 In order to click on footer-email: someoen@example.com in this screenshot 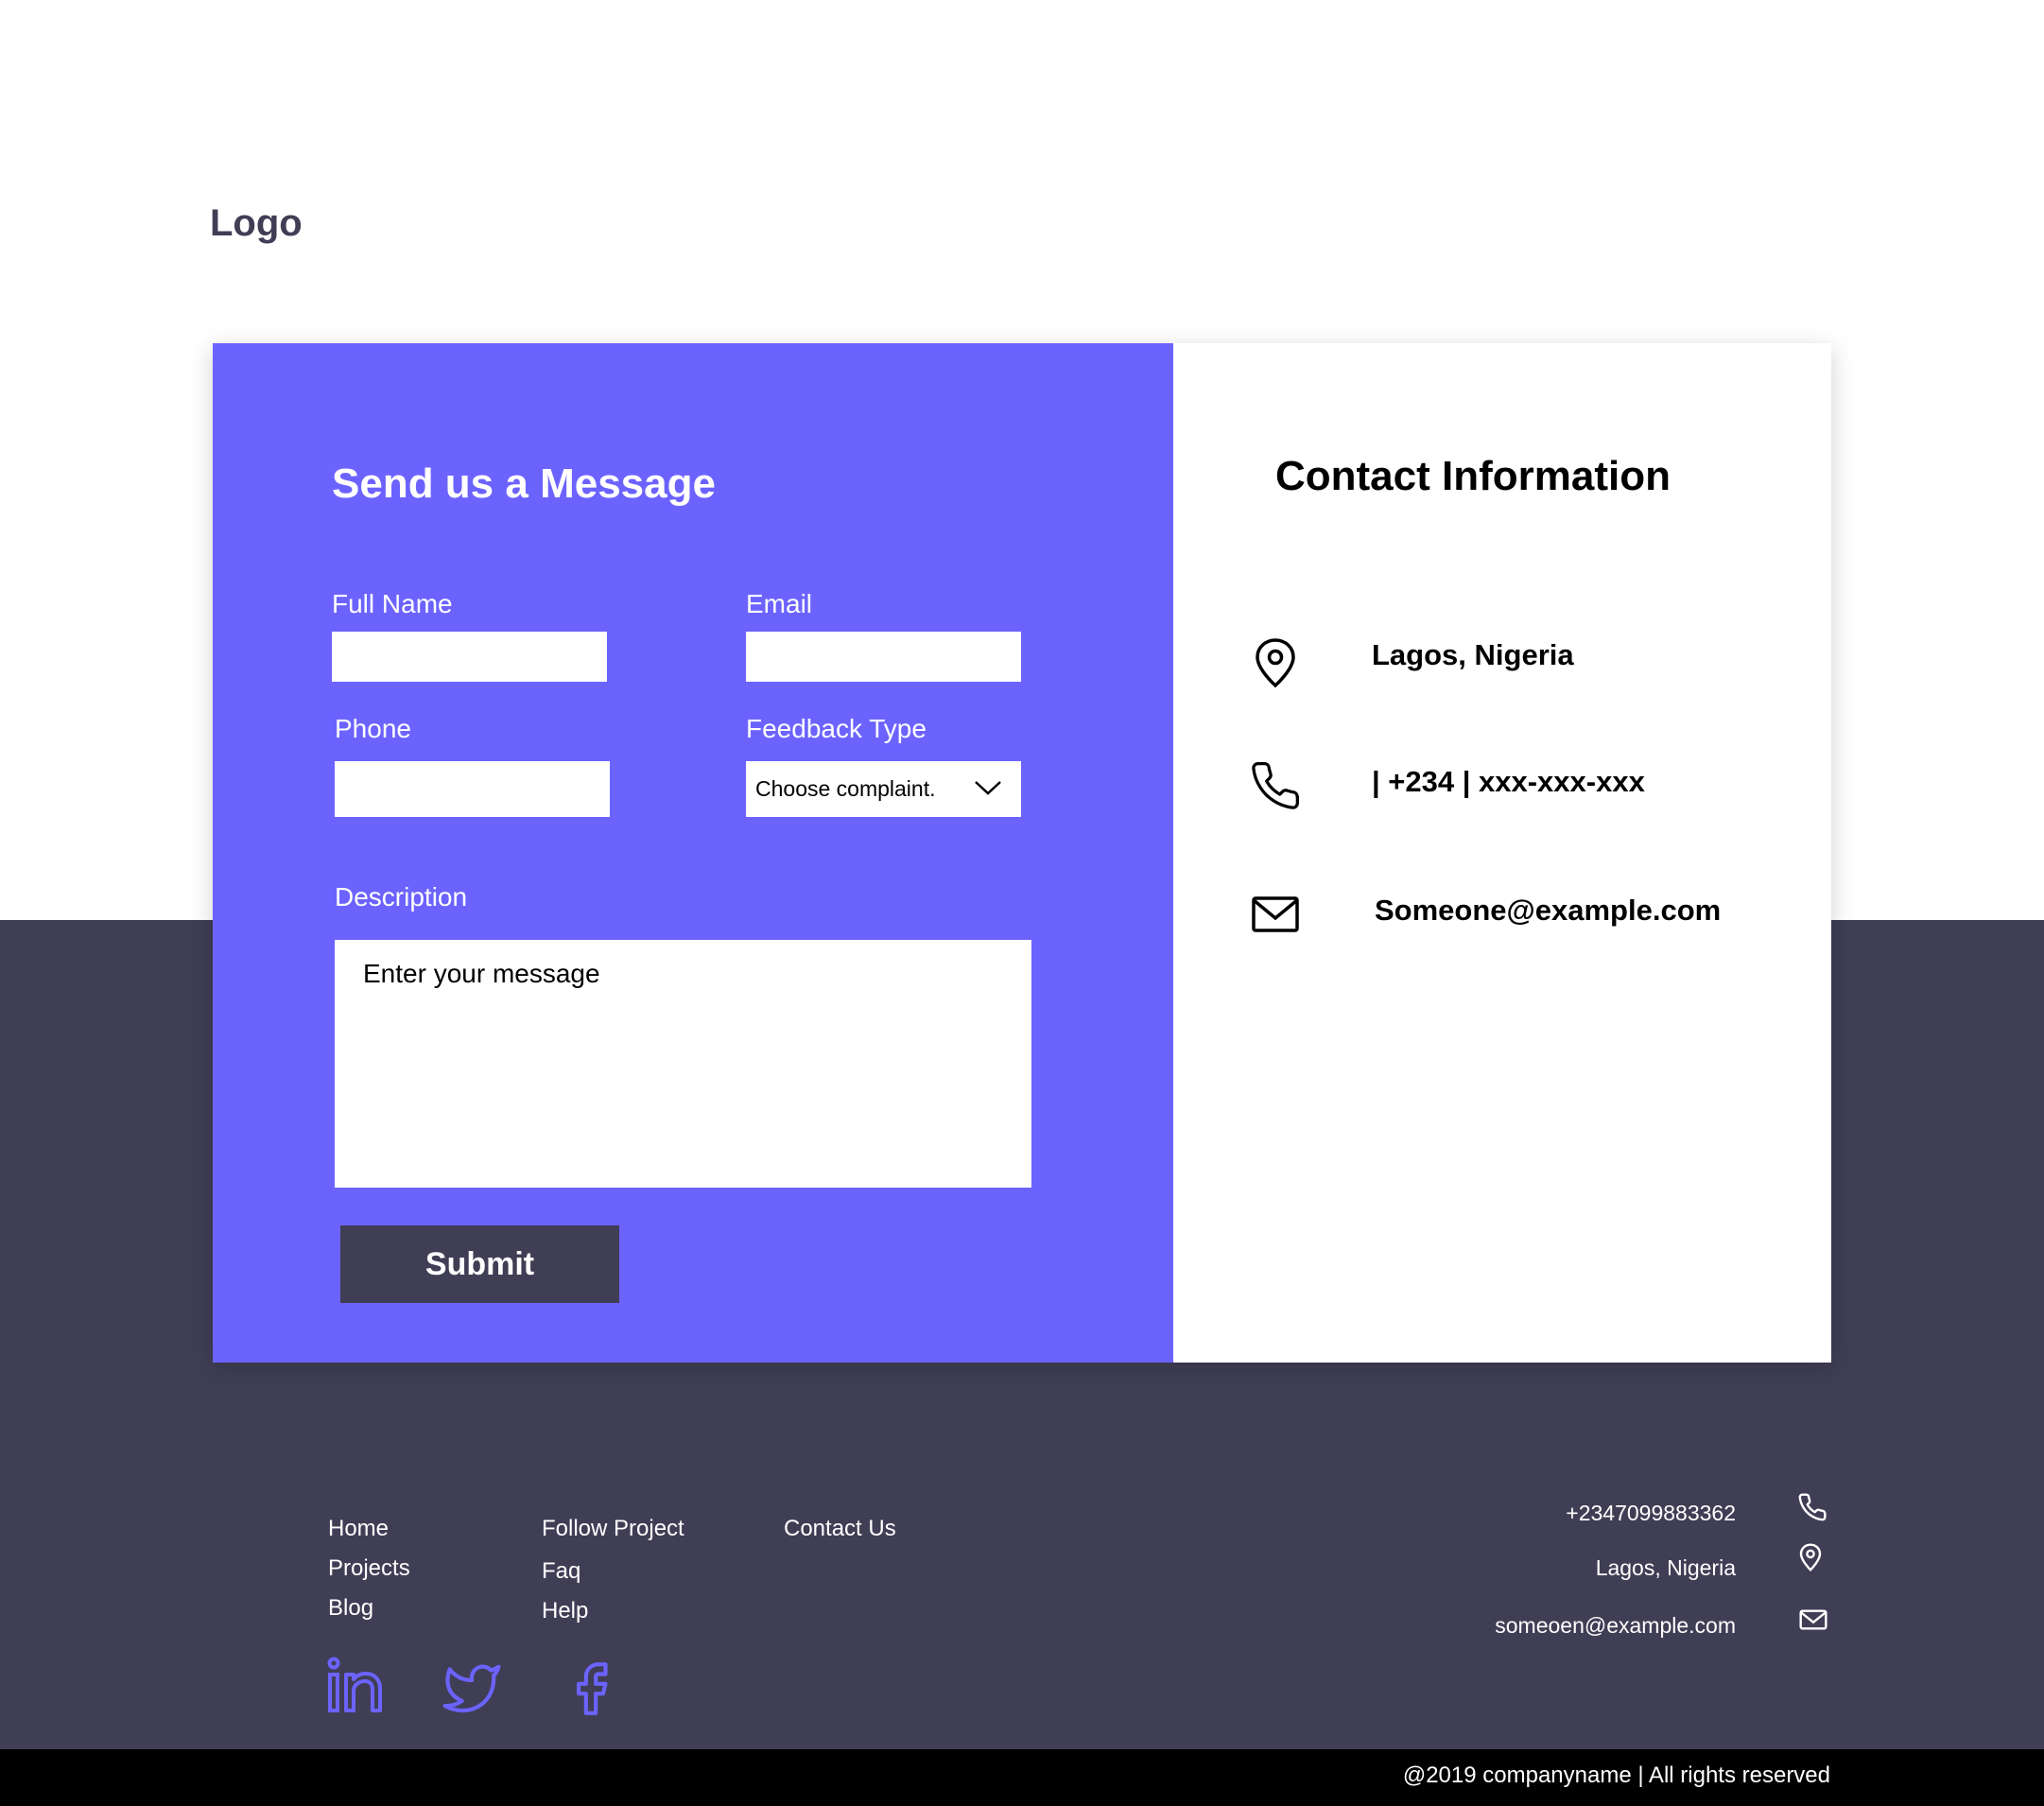, I will do `click(1615, 1626)`.